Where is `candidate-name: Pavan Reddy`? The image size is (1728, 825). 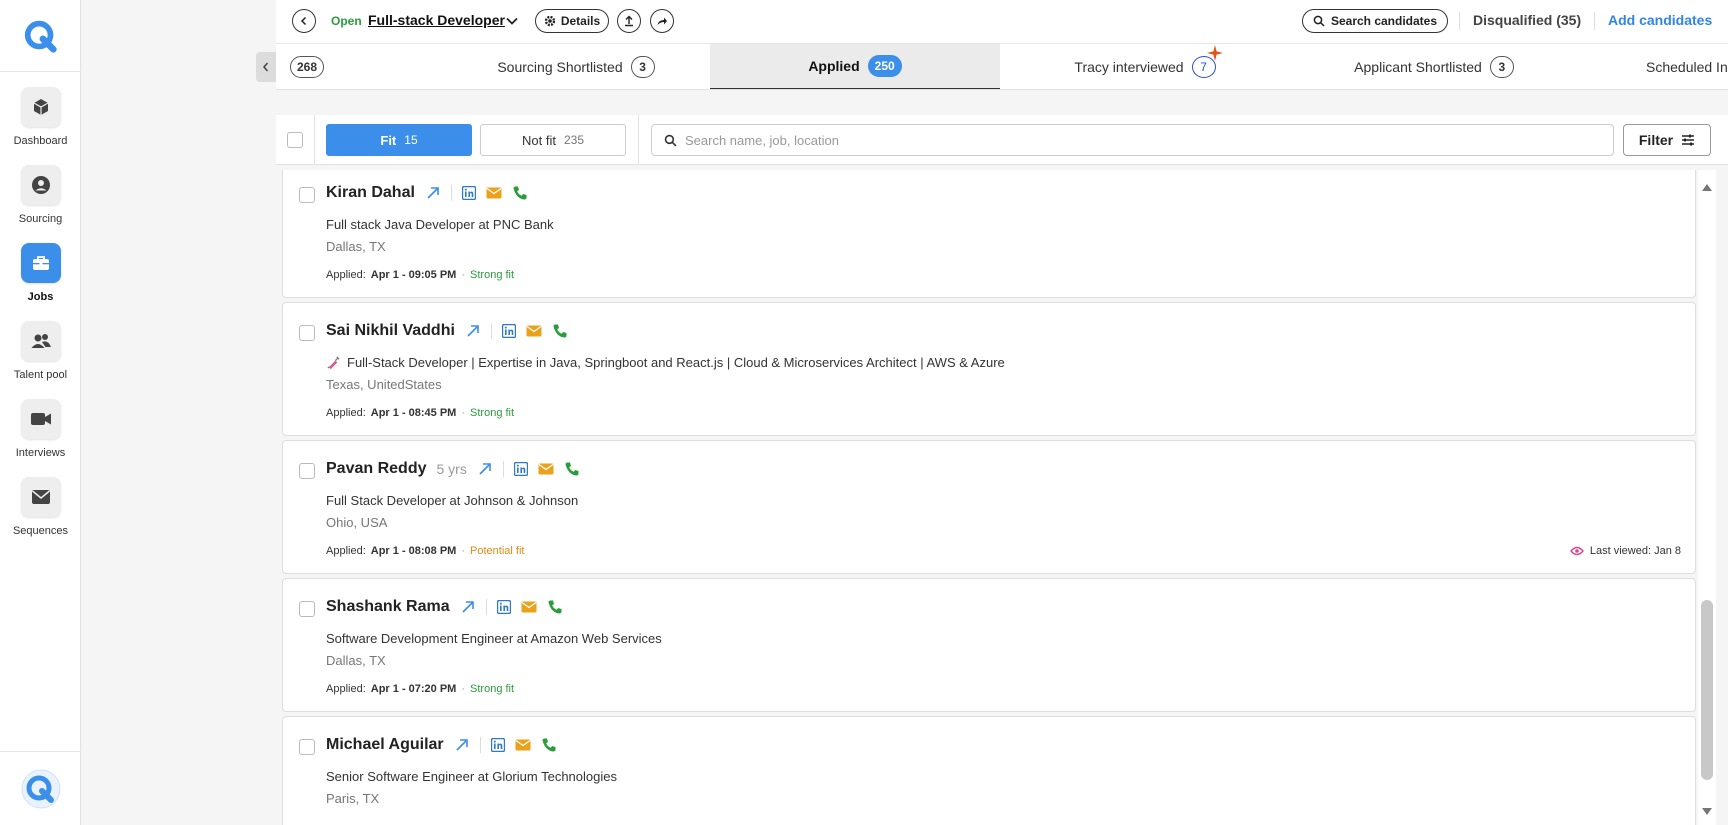
candidate-name: Pavan Reddy is located at coordinates (376, 469).